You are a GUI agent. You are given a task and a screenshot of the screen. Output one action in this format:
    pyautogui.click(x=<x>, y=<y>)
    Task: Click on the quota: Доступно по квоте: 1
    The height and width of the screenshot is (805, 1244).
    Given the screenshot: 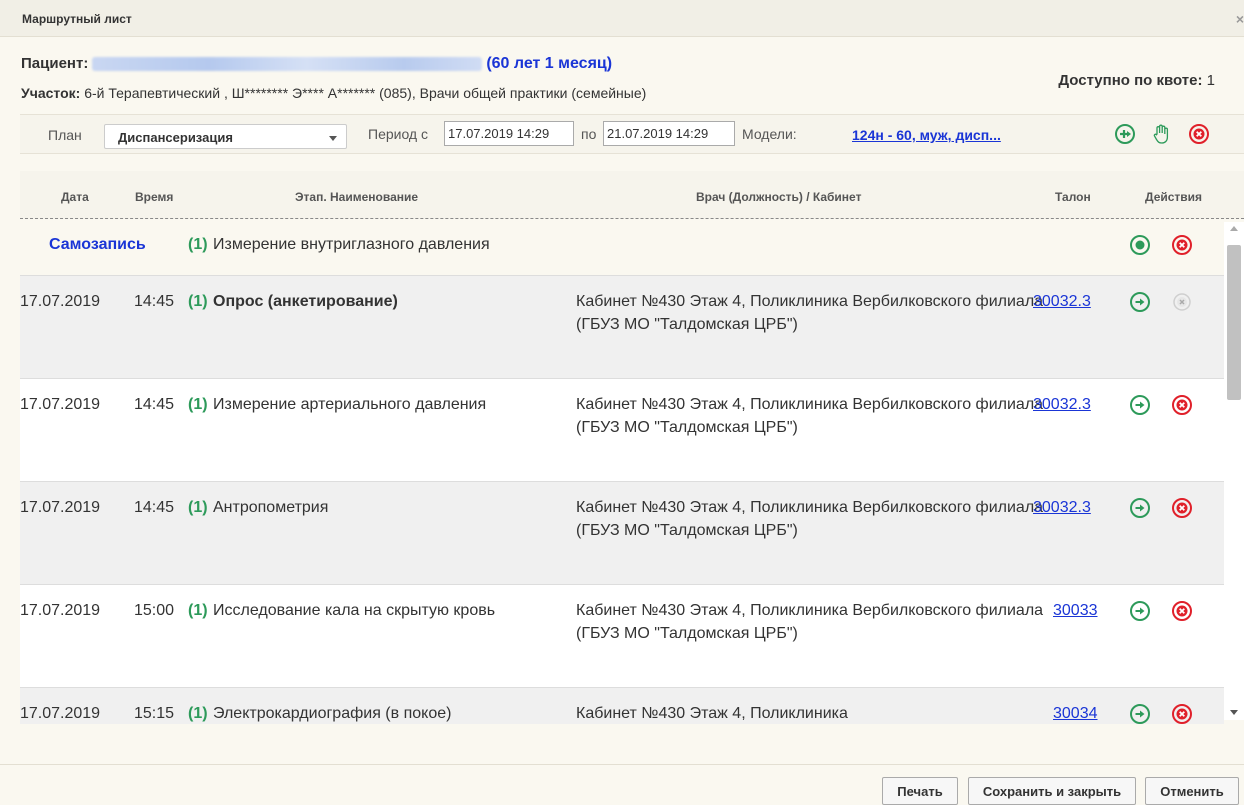 What is the action you would take?
    pyautogui.click(x=1136, y=80)
    